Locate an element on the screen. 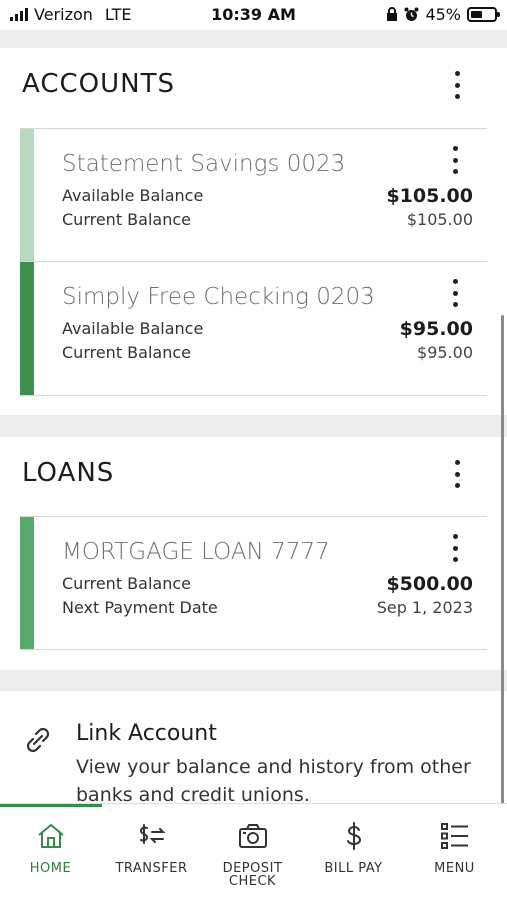  tab-label: BILL PAY is located at coordinates (353, 868).